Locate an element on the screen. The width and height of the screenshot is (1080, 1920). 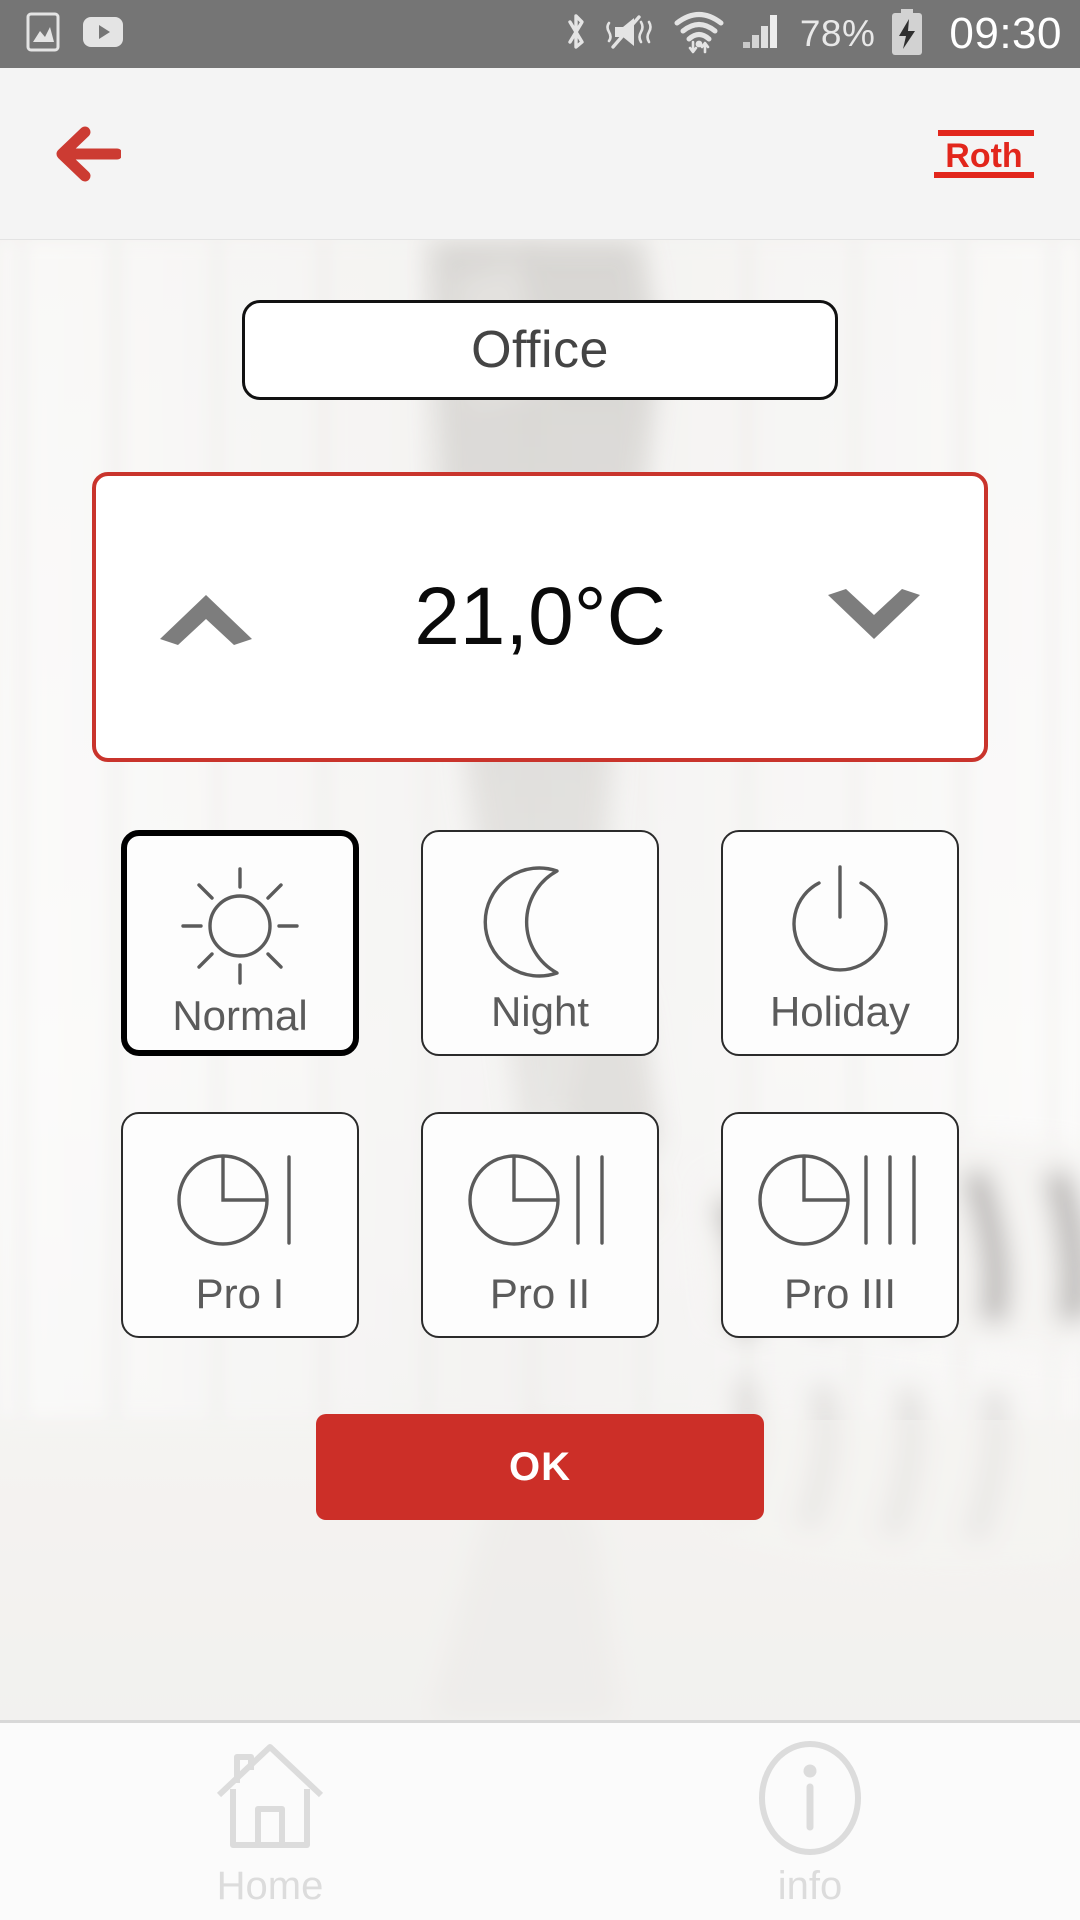
room-name-label: Office is located at coordinates (540, 350).